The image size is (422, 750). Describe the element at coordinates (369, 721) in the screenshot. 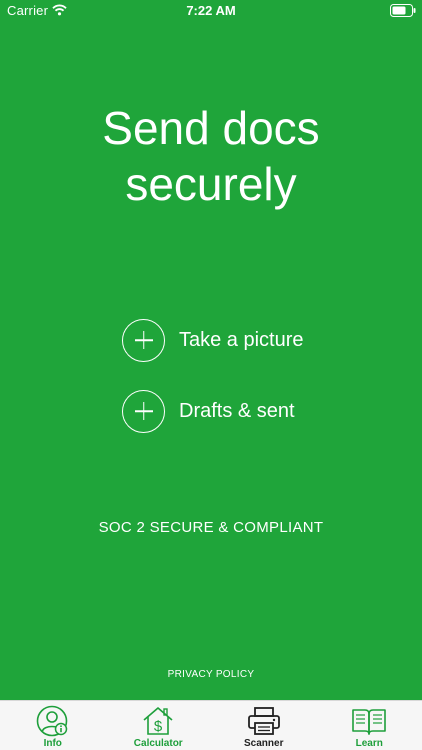

I see `book-icon` at that location.